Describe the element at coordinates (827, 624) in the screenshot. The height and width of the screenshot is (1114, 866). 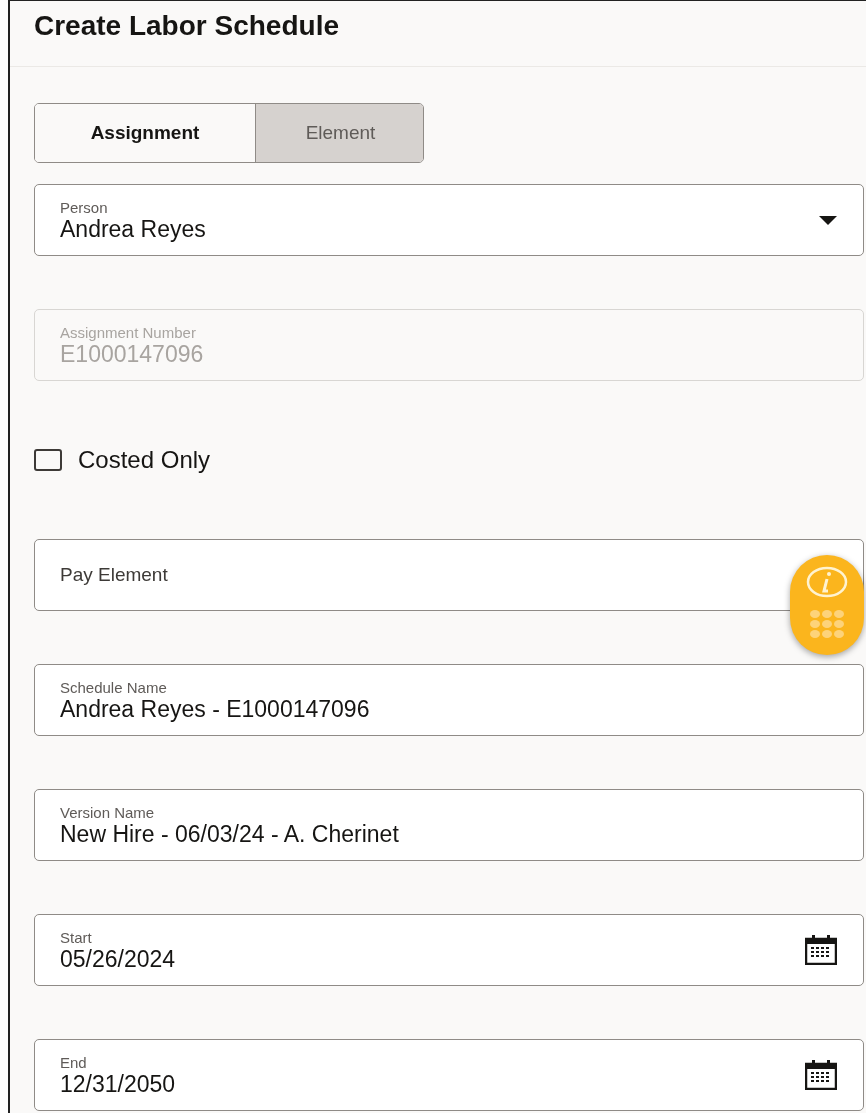
I see `grid-icon` at that location.